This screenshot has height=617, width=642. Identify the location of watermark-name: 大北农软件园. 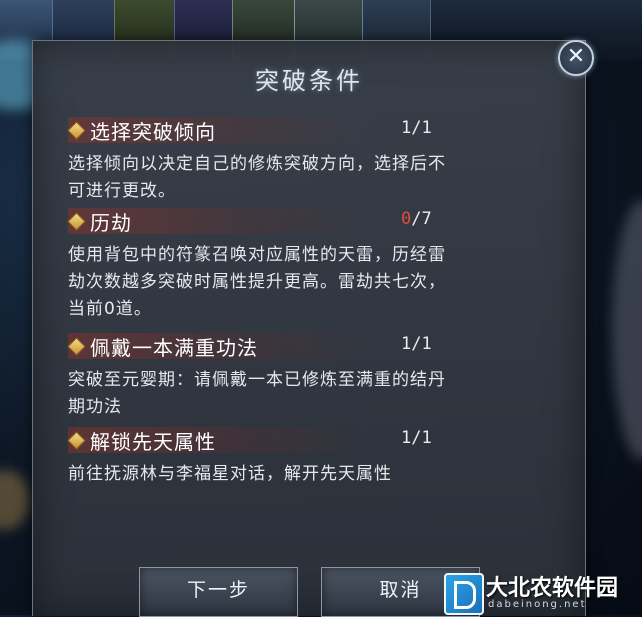
(552, 588).